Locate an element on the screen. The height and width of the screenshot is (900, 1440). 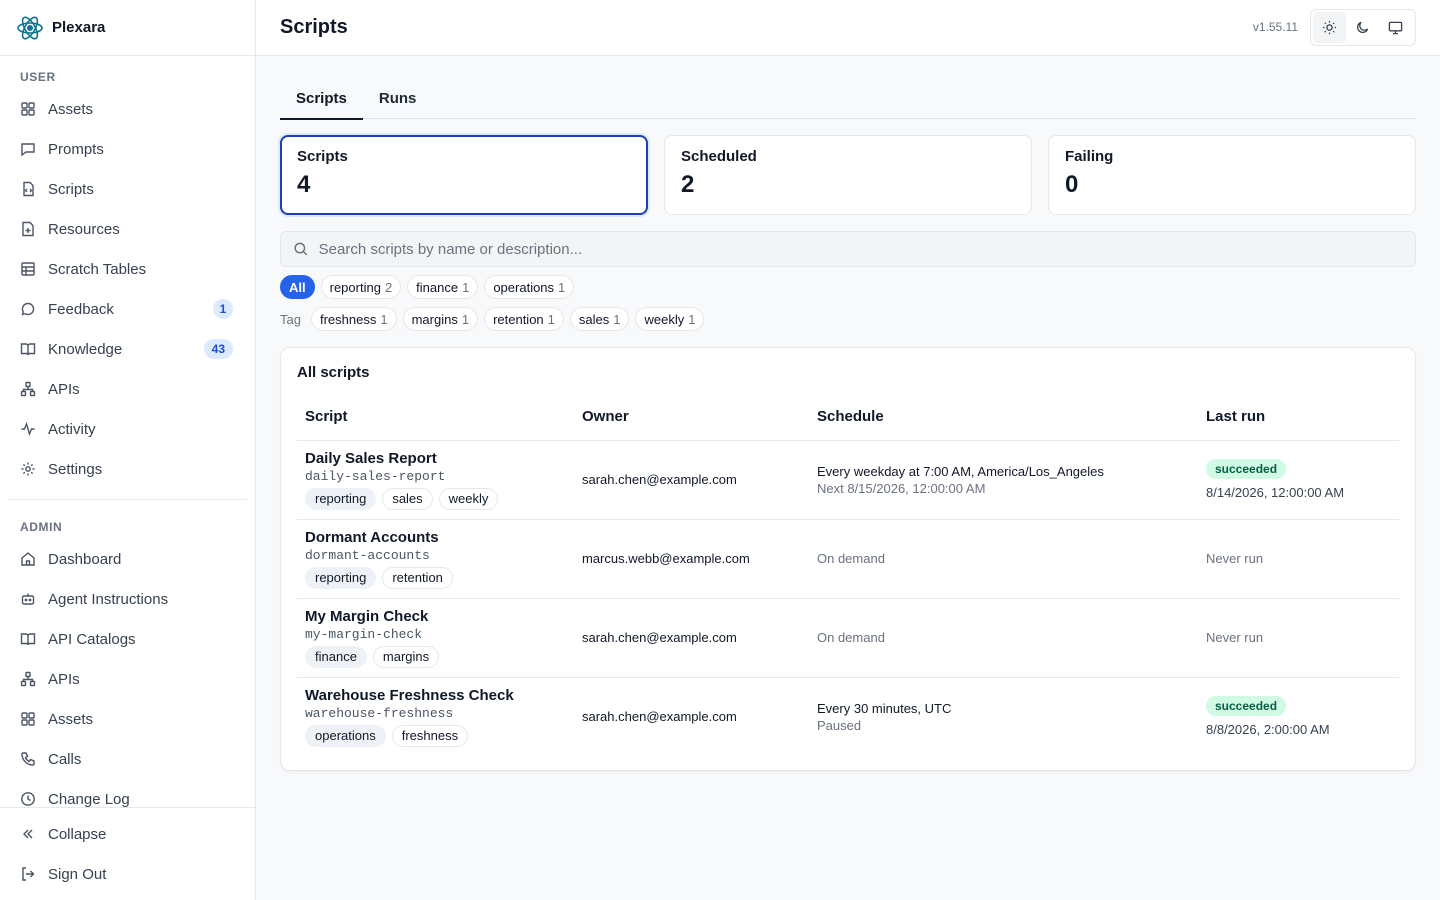
script-slug: warehouse-freshness is located at coordinates (379, 713).